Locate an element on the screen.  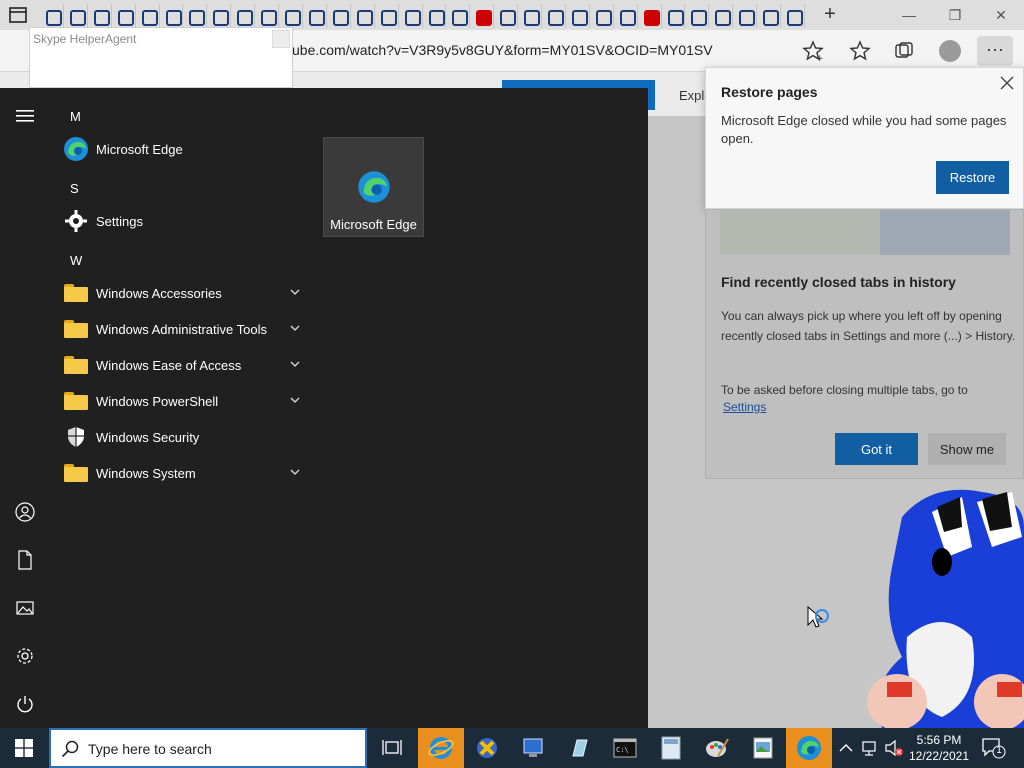
volume-muted-icon is located at coordinates (894, 748).